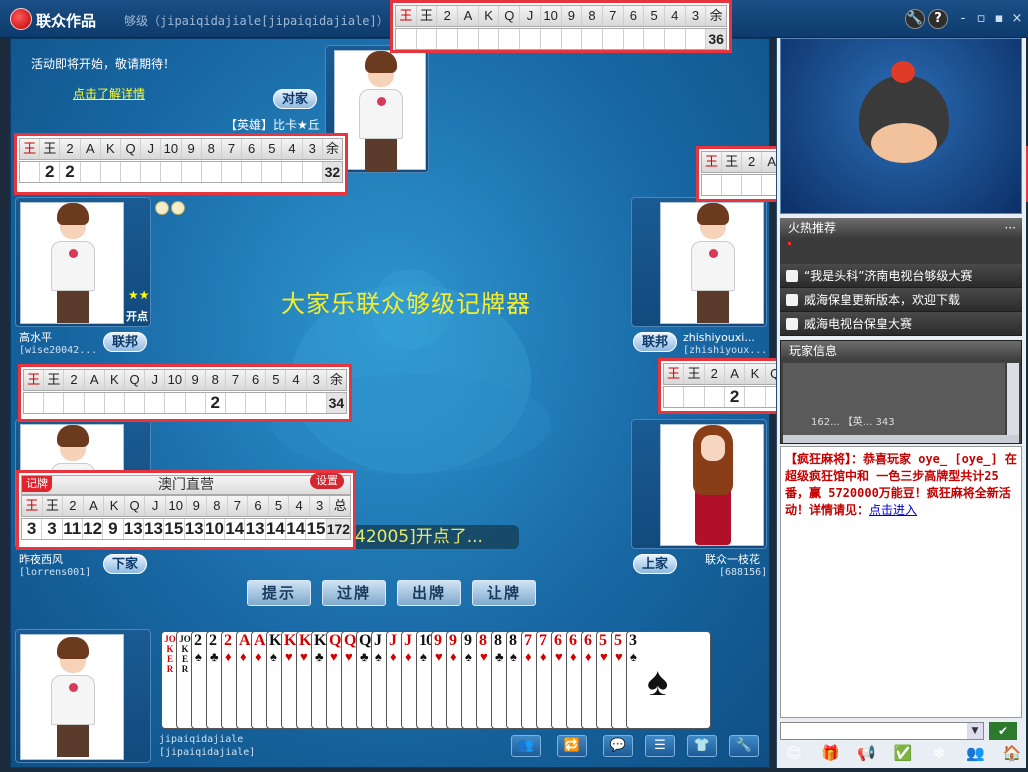  Describe the element at coordinates (939, 753) in the screenshot. I see `snowflake-icon: ❄` at that location.